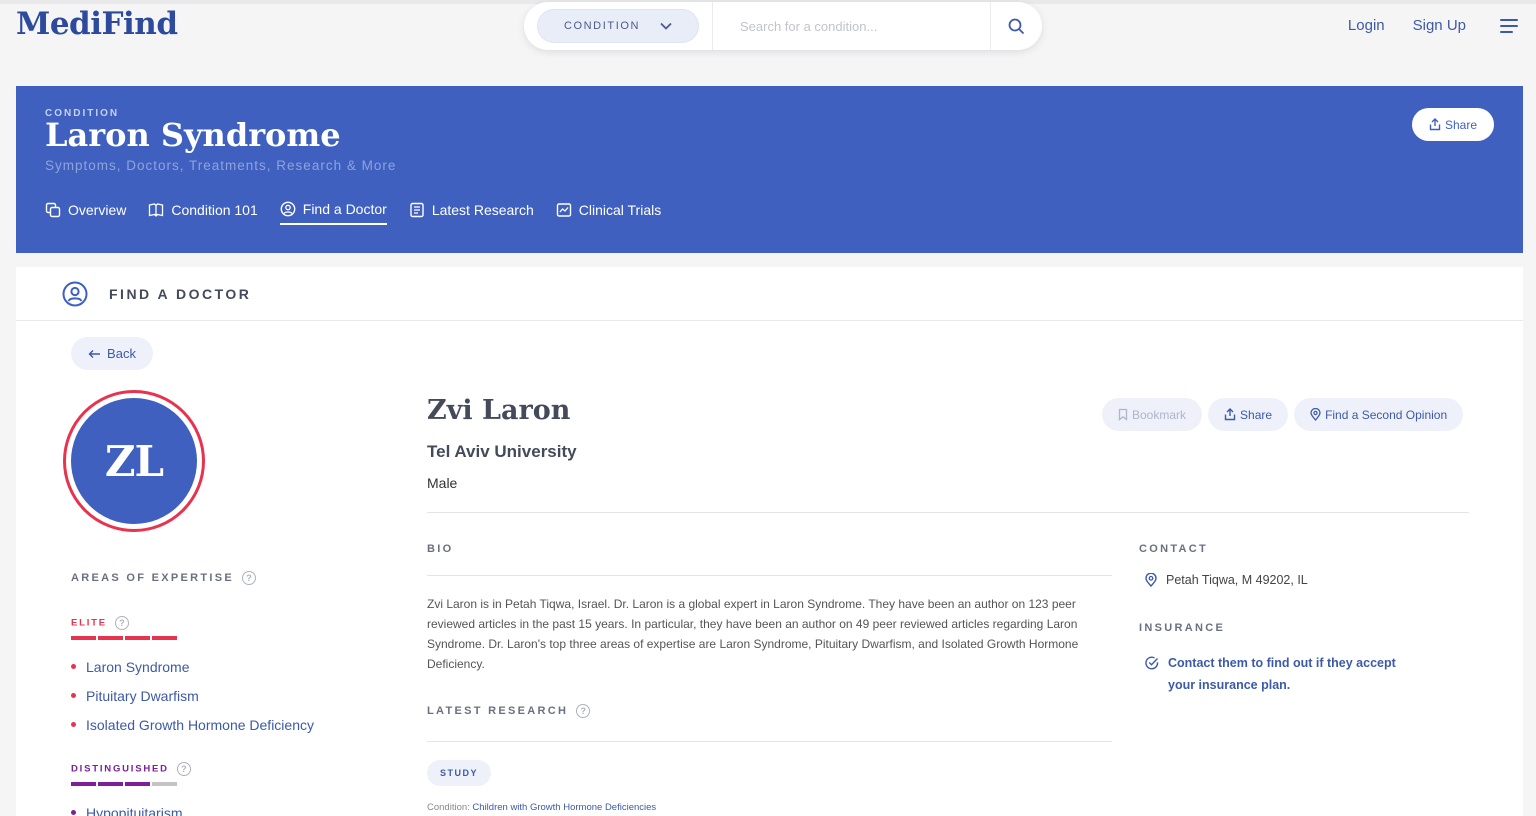  What do you see at coordinates (602, 26) in the screenshot?
I see `search-category-label: CONDITION` at bounding box center [602, 26].